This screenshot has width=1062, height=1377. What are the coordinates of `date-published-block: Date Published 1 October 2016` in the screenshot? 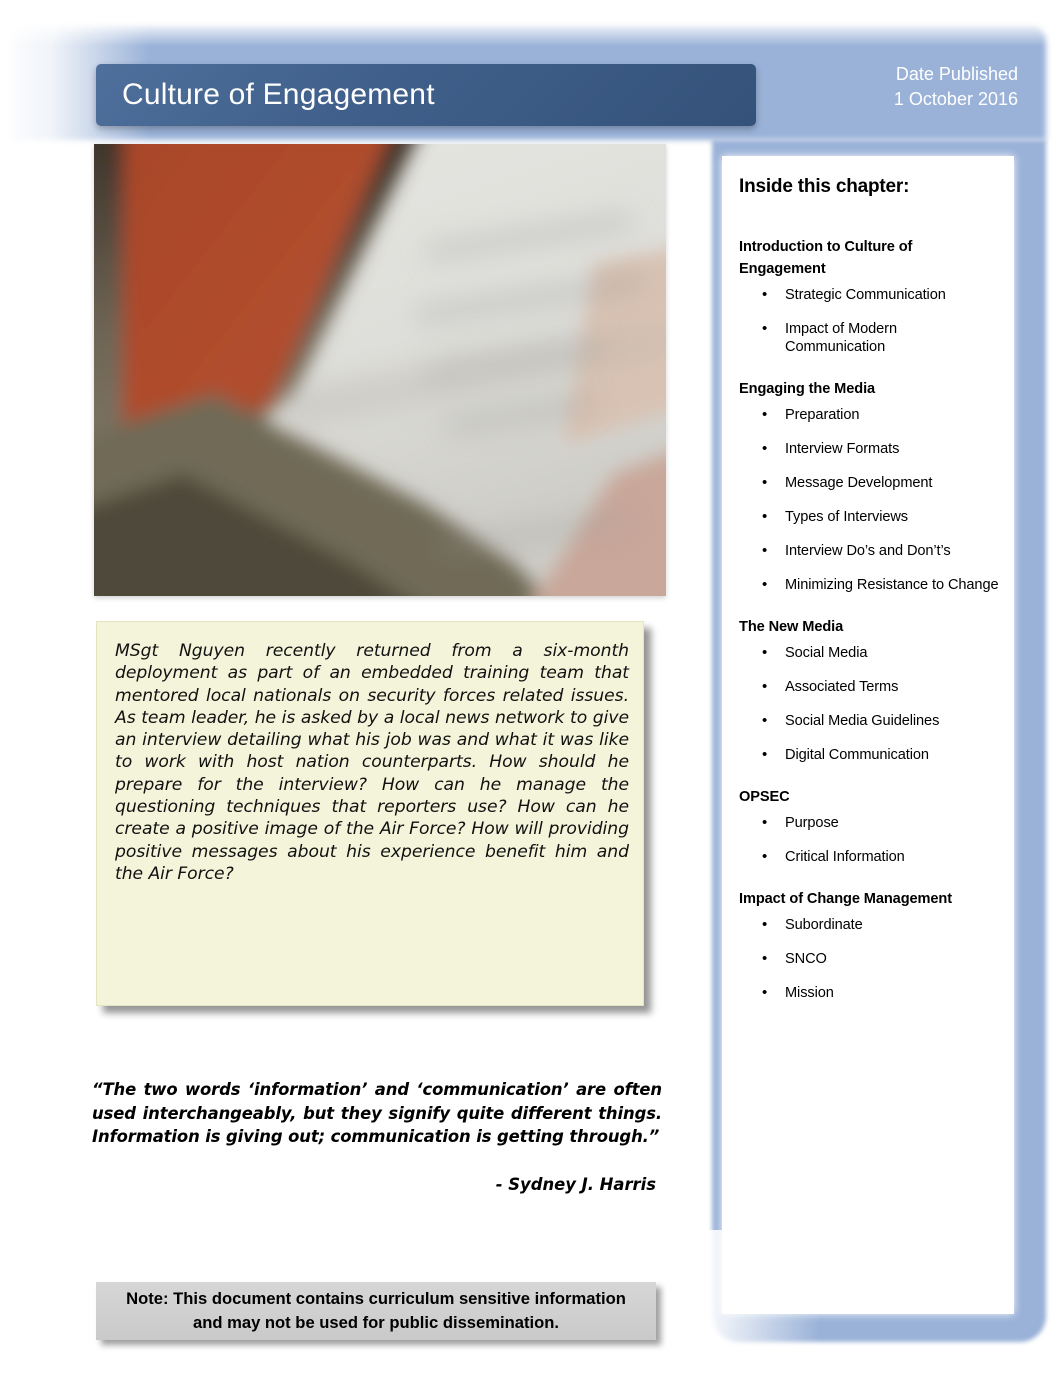 It's located at (956, 87).